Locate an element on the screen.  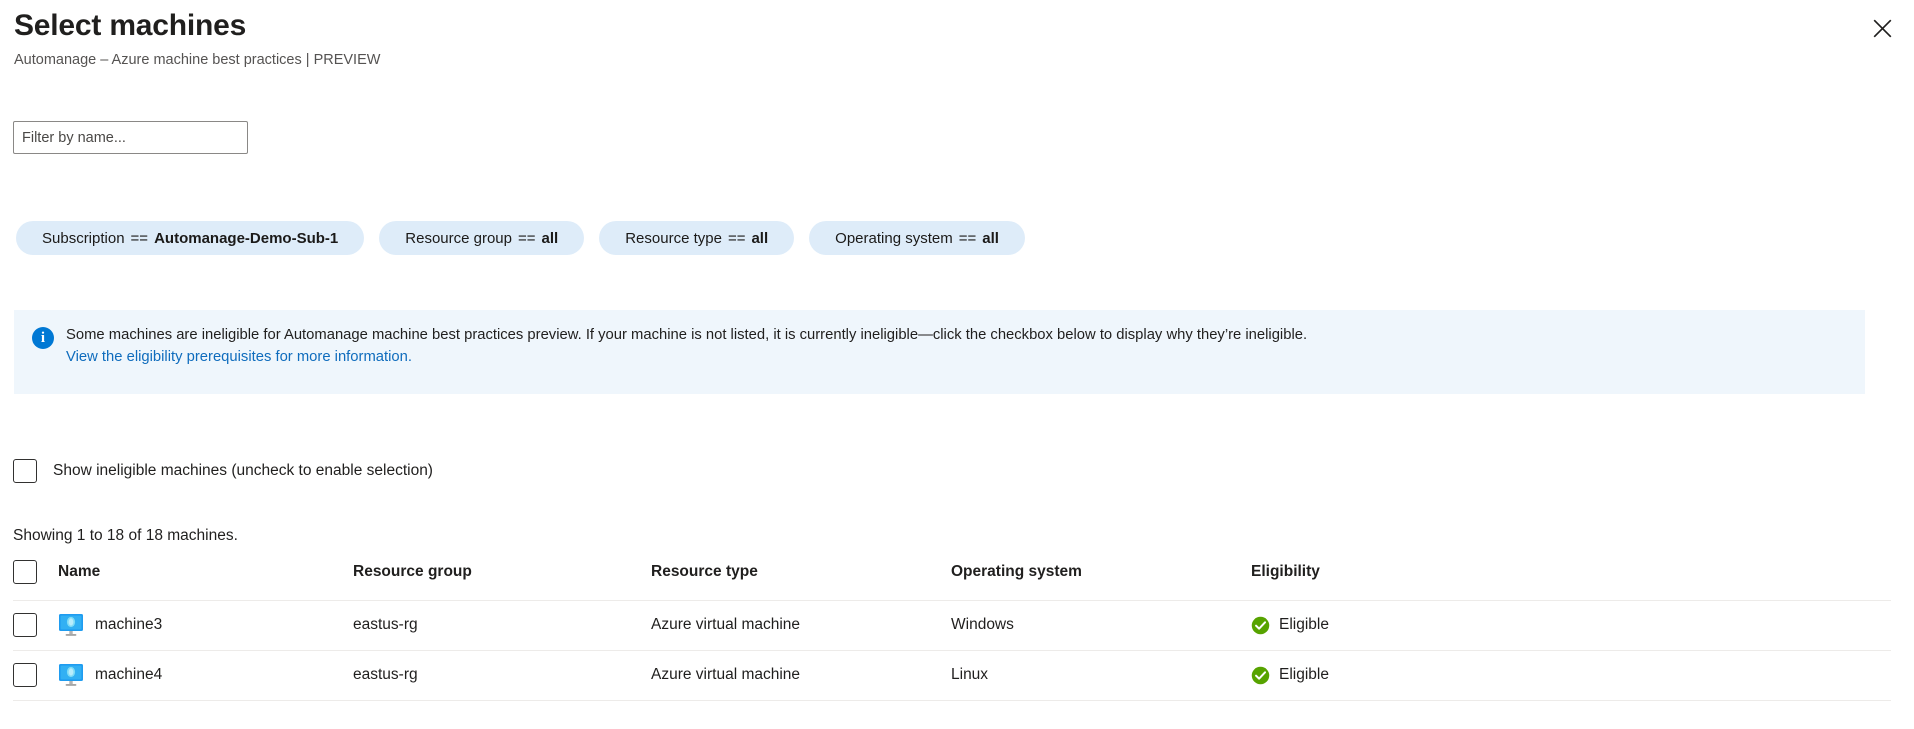
column-header-operating-system: Operating system is located at coordinates (1101, 580).